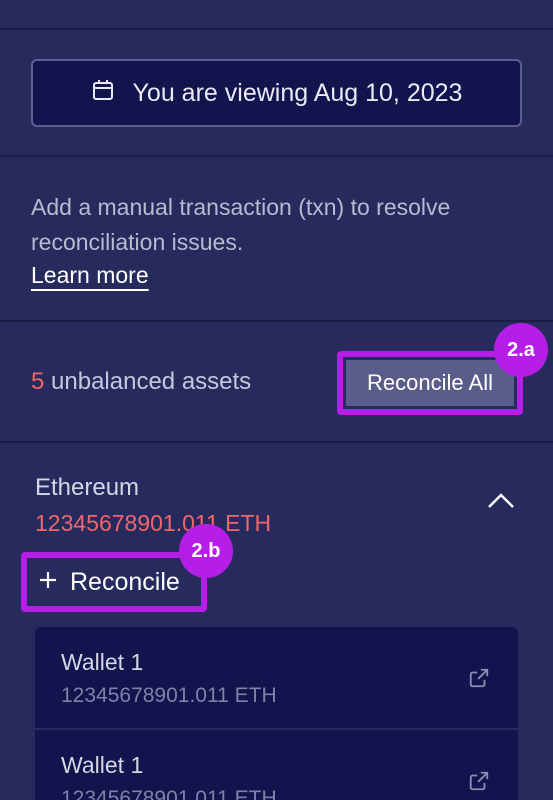 The image size is (553, 800). What do you see at coordinates (48, 582) in the screenshot?
I see `plus-icon` at bounding box center [48, 582].